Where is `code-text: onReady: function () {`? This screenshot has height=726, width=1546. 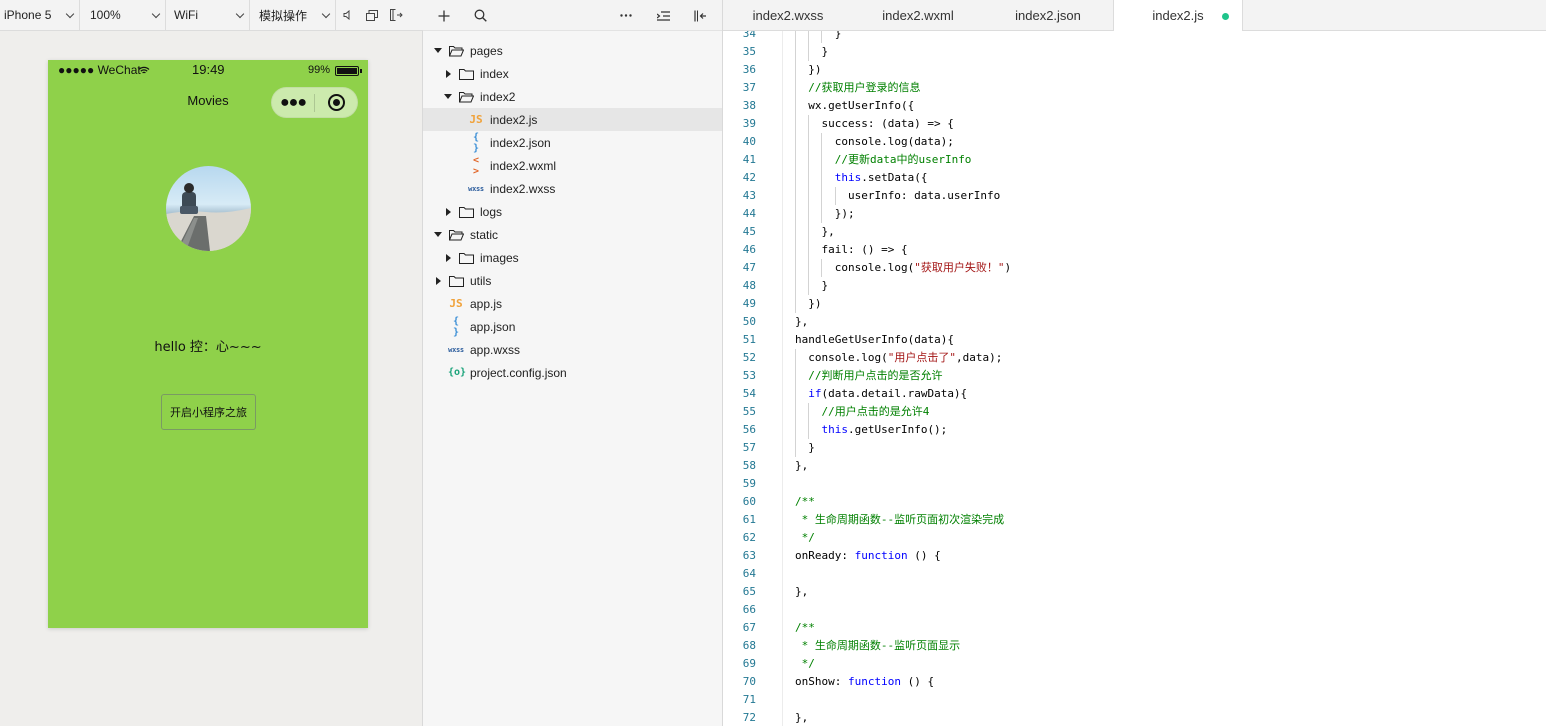 code-text: onReady: function () { is located at coordinates (868, 556).